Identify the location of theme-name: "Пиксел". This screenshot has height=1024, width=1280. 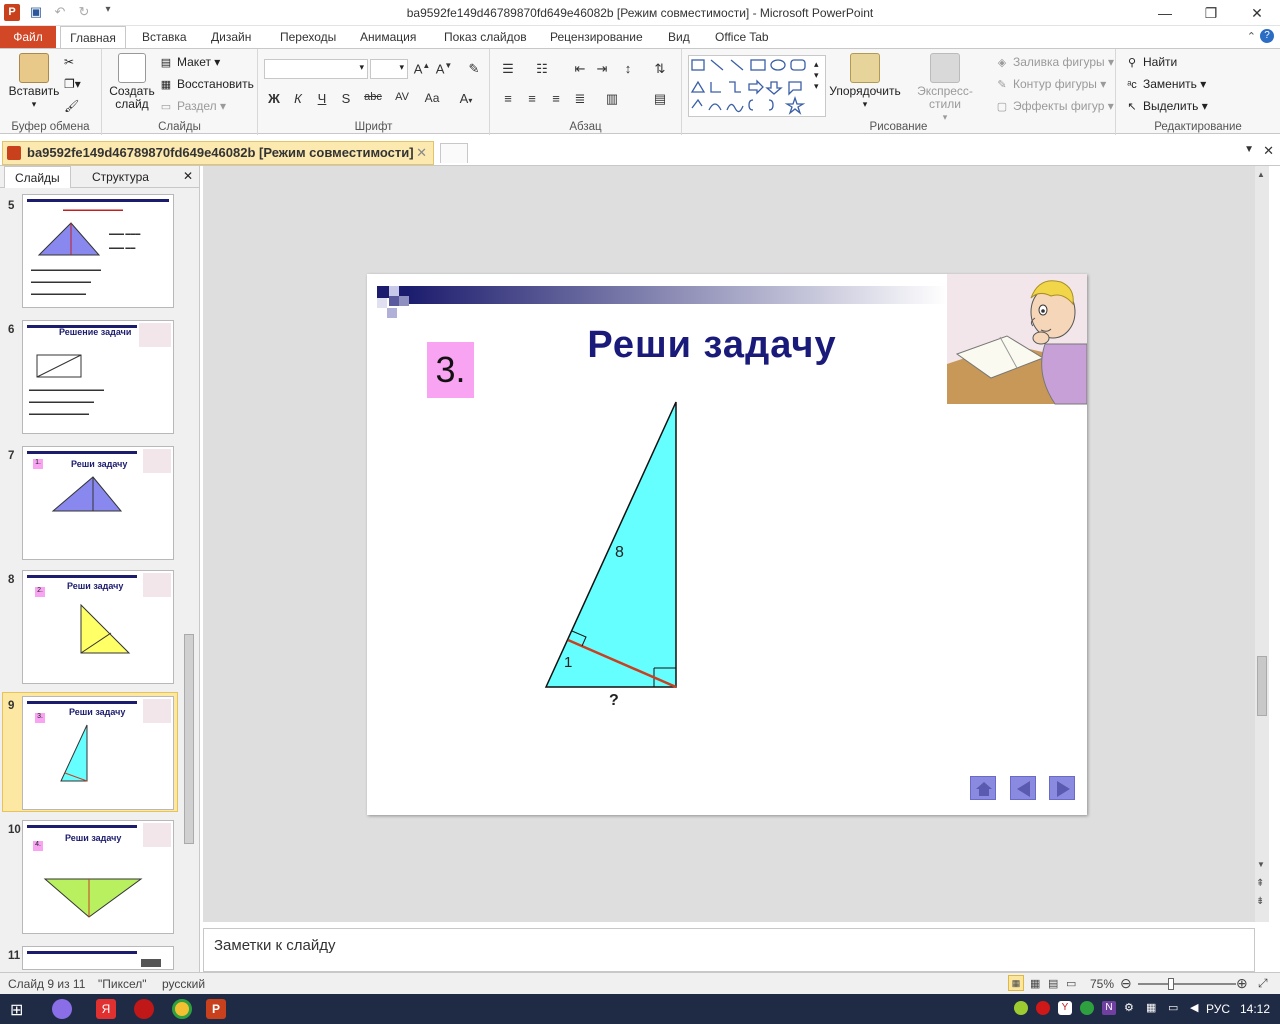
(122, 984).